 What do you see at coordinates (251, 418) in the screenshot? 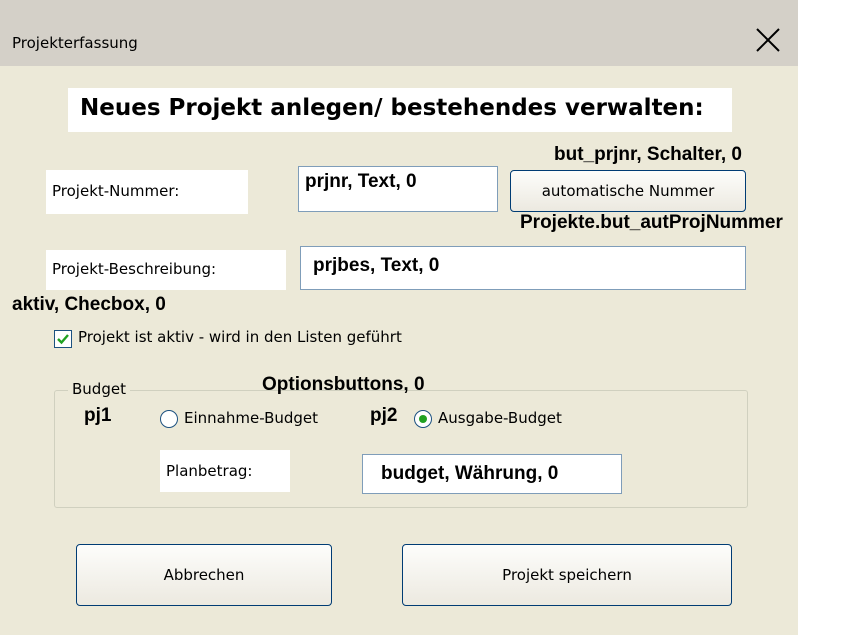
I see `income-budget-label: Einnahme-Budget` at bounding box center [251, 418].